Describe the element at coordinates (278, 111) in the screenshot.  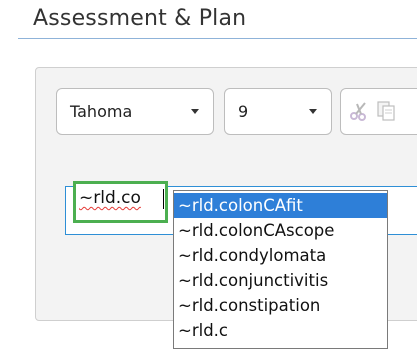
I see `font-size-dropdown: 9` at that location.